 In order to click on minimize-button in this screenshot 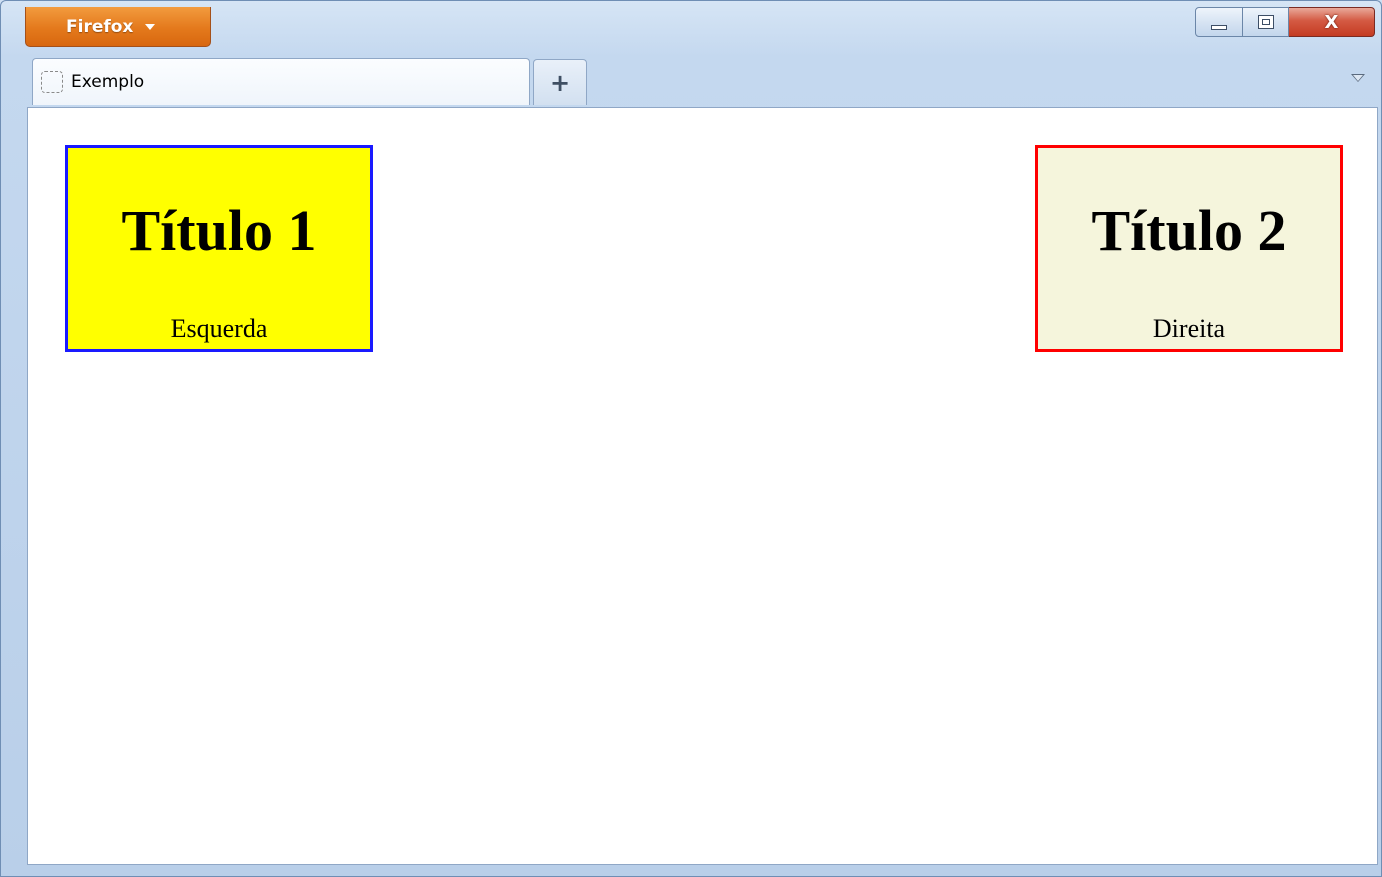, I will do `click(1219, 22)`.